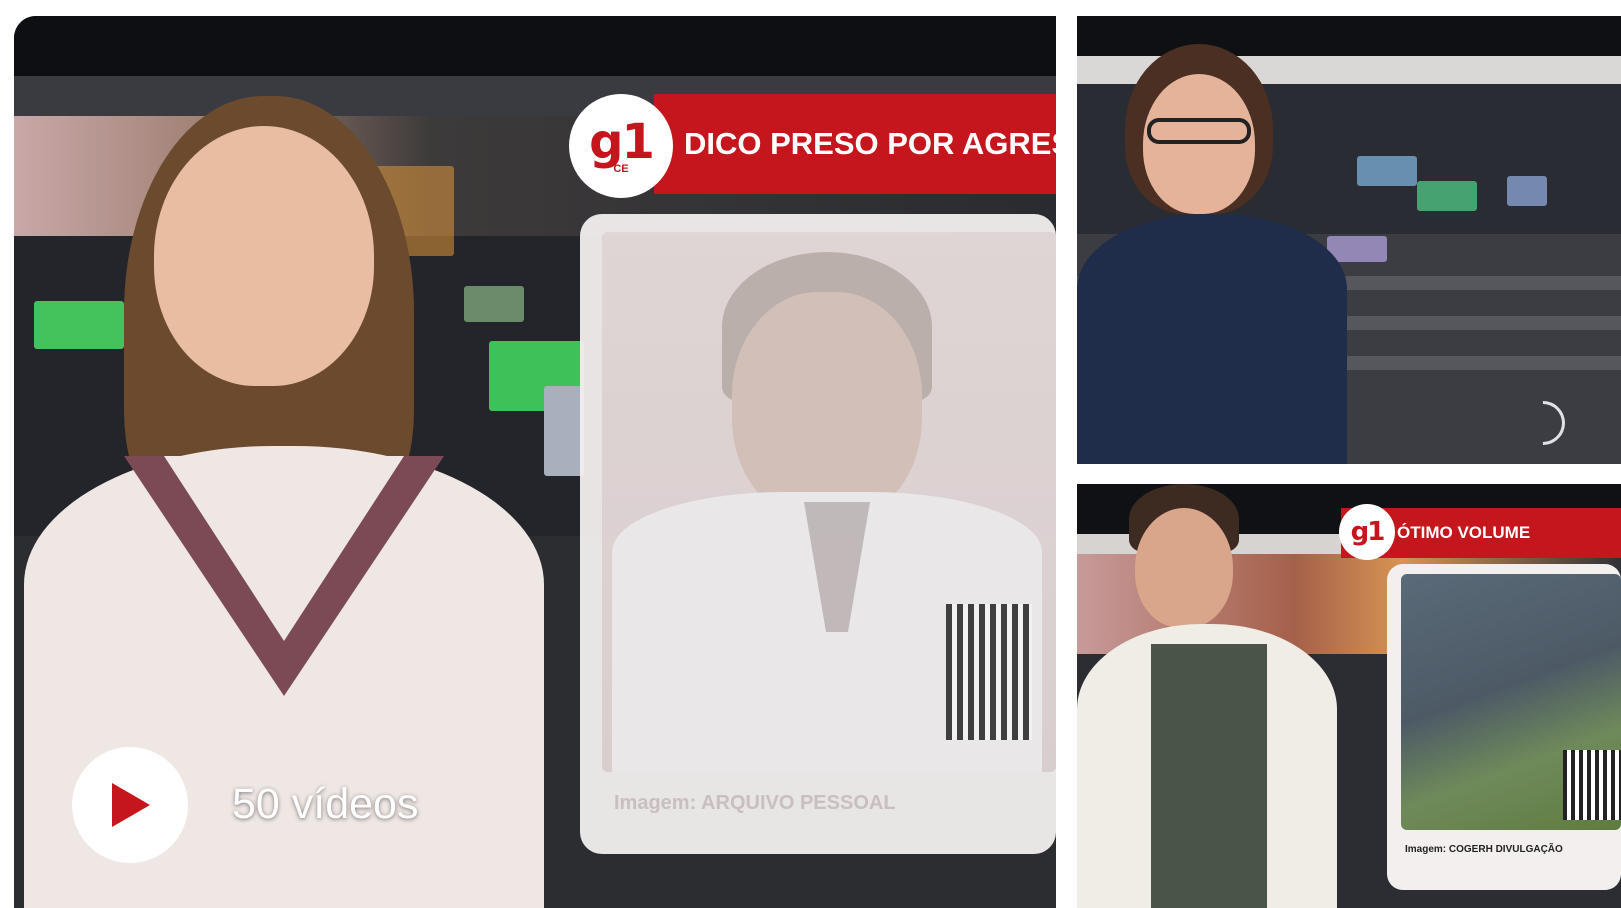 The width and height of the screenshot is (1621, 908). I want to click on headline-text: DICO PRESO POR AGRES, so click(870, 143).